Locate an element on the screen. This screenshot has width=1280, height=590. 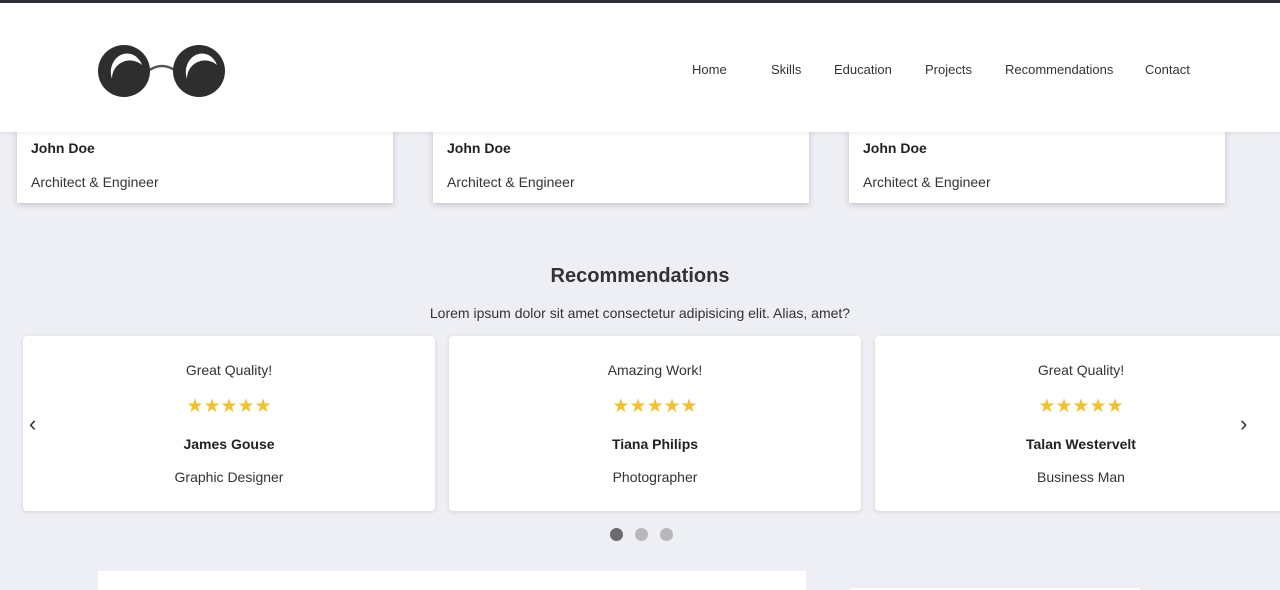
recommender-name: James Gouse is located at coordinates (229, 444).